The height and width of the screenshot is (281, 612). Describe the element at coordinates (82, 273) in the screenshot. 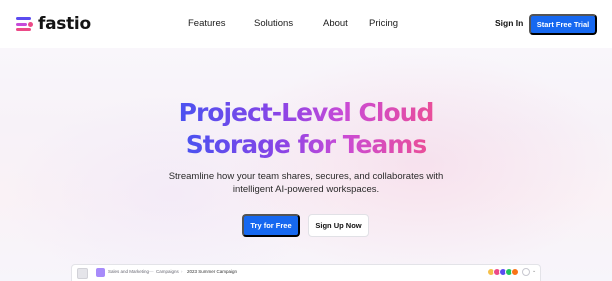

I see `workspace-thumbnail-icon` at that location.